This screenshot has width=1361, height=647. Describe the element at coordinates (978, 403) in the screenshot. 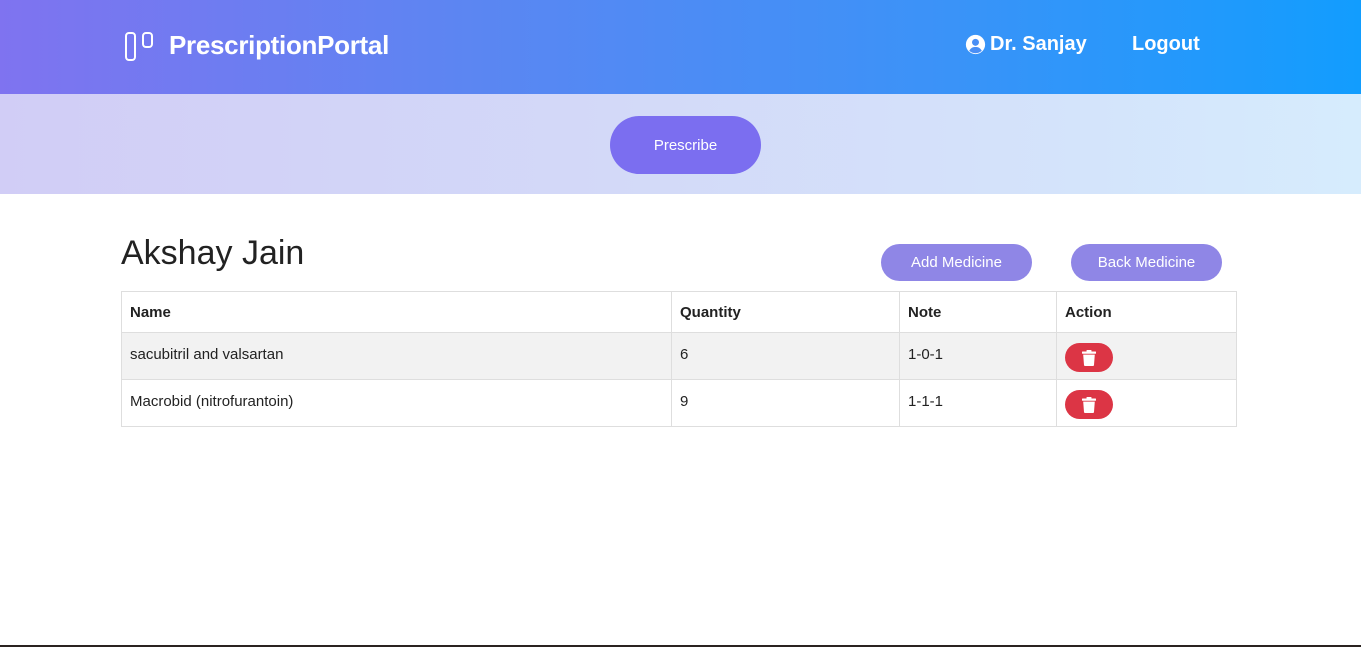

I see `medicine-note-cell: 1-1-1` at that location.